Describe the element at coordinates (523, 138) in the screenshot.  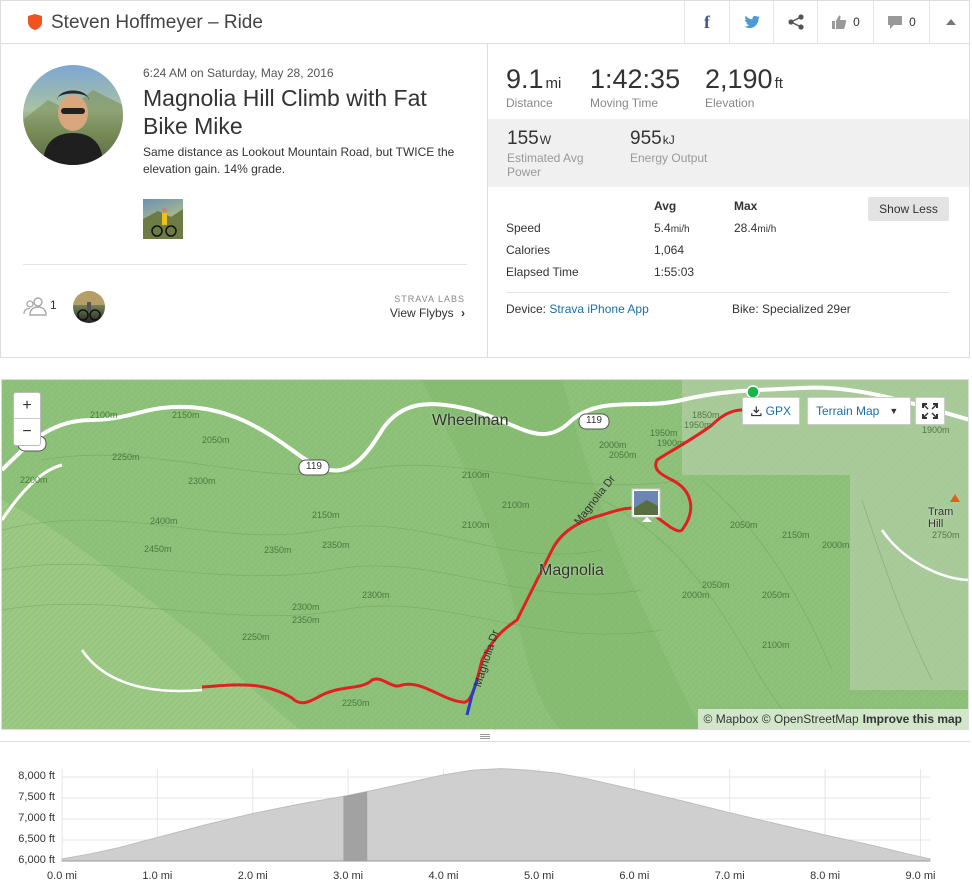
I see `power-value: 155` at that location.